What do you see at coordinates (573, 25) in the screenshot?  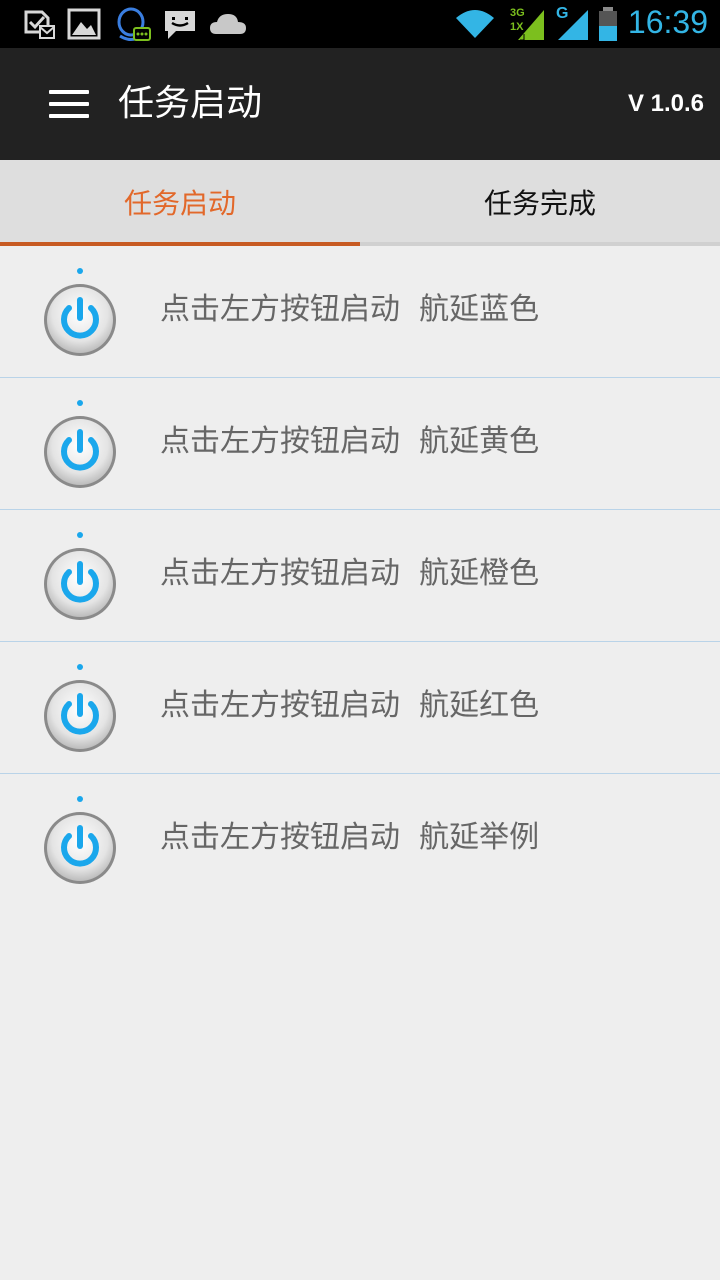 I see `signal-g-icon` at bounding box center [573, 25].